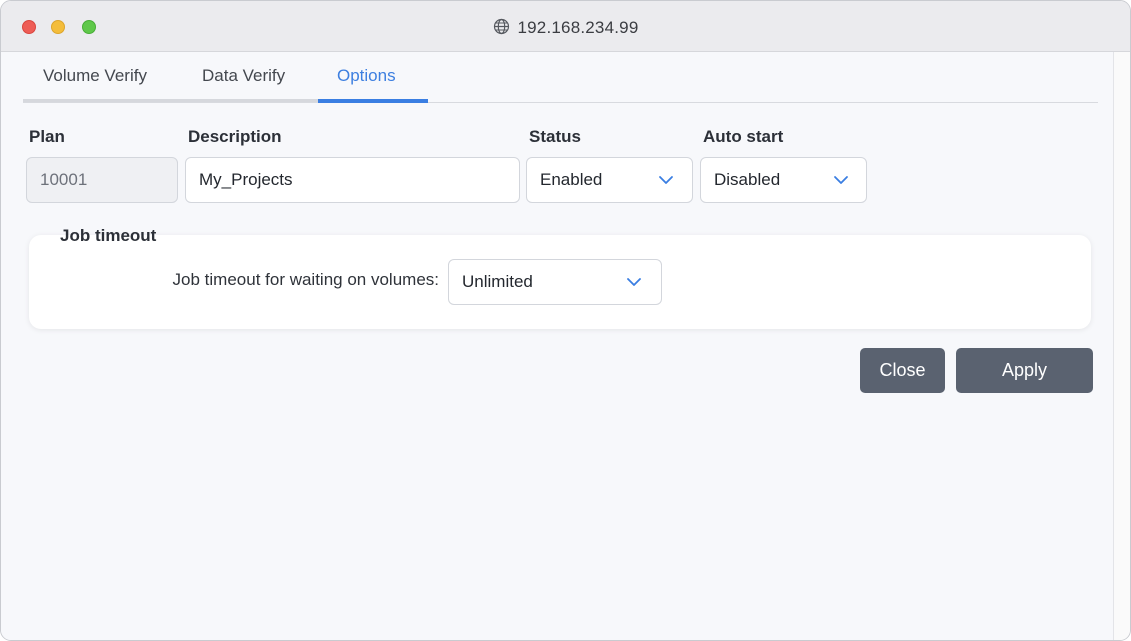  I want to click on tab-volume-verify: Volume Verify, so click(95, 76).